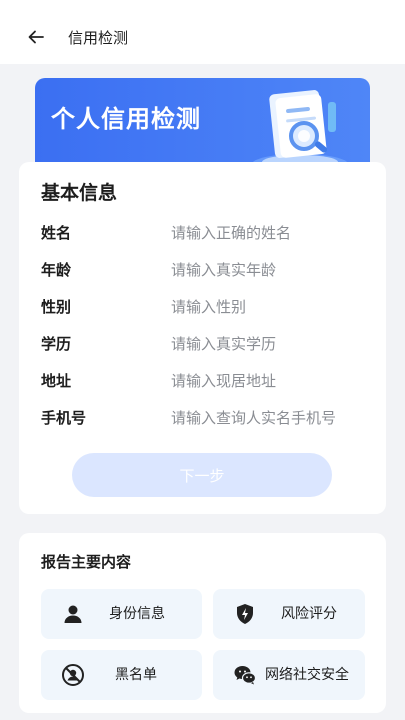 This screenshot has width=405, height=720. I want to click on arrow-left-icon, so click(36, 37).